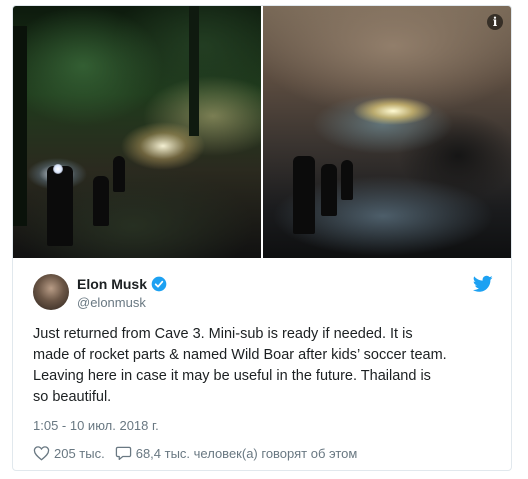 The height and width of the screenshot is (479, 528). What do you see at coordinates (41, 453) in the screenshot?
I see `heart-icon` at bounding box center [41, 453].